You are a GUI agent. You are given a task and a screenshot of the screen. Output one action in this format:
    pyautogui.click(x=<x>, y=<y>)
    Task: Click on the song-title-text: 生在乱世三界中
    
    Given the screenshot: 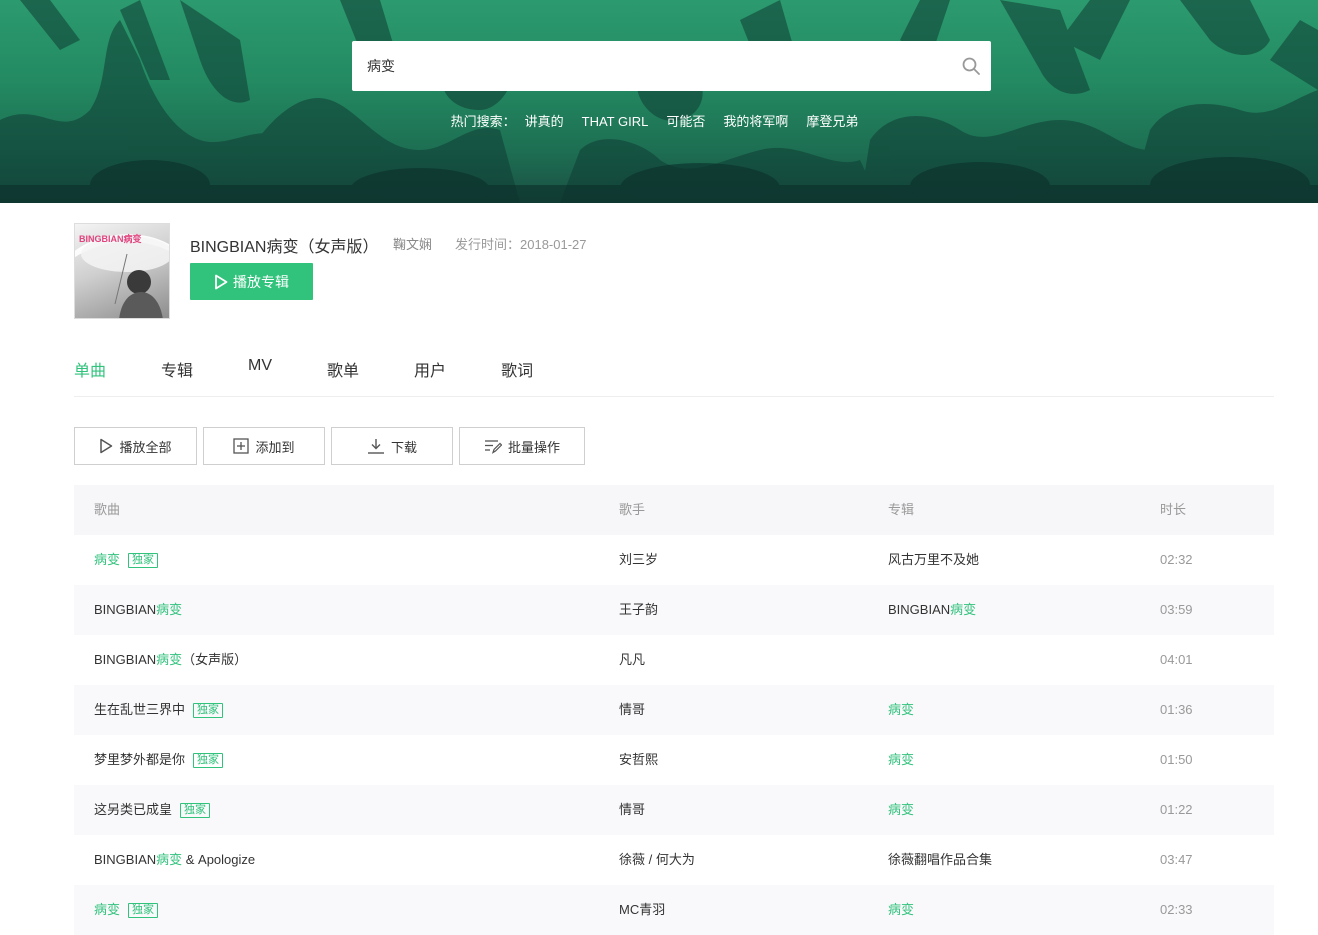 What is the action you would take?
    pyautogui.click(x=140, y=709)
    